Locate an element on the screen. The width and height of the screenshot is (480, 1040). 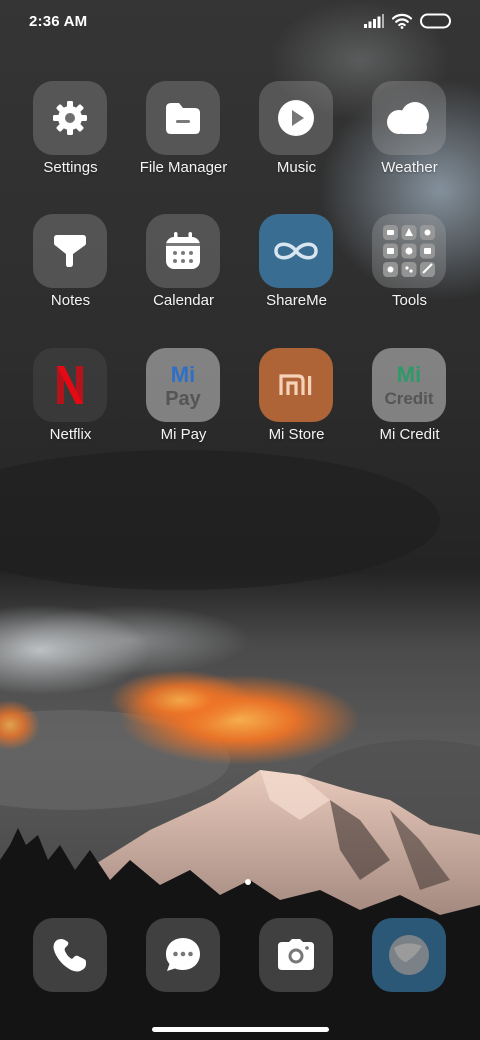
app-calendar: Calendar is located at coordinates (183, 274).